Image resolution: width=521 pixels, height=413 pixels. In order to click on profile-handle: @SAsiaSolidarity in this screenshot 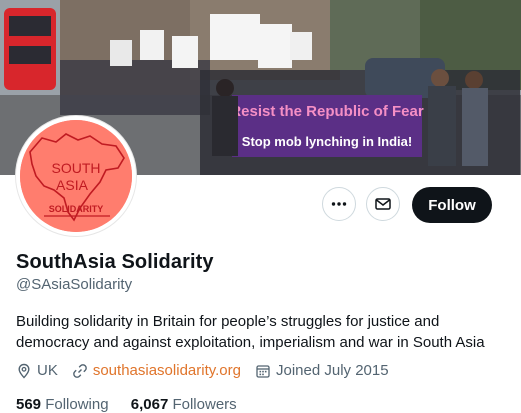, I will do `click(74, 284)`.